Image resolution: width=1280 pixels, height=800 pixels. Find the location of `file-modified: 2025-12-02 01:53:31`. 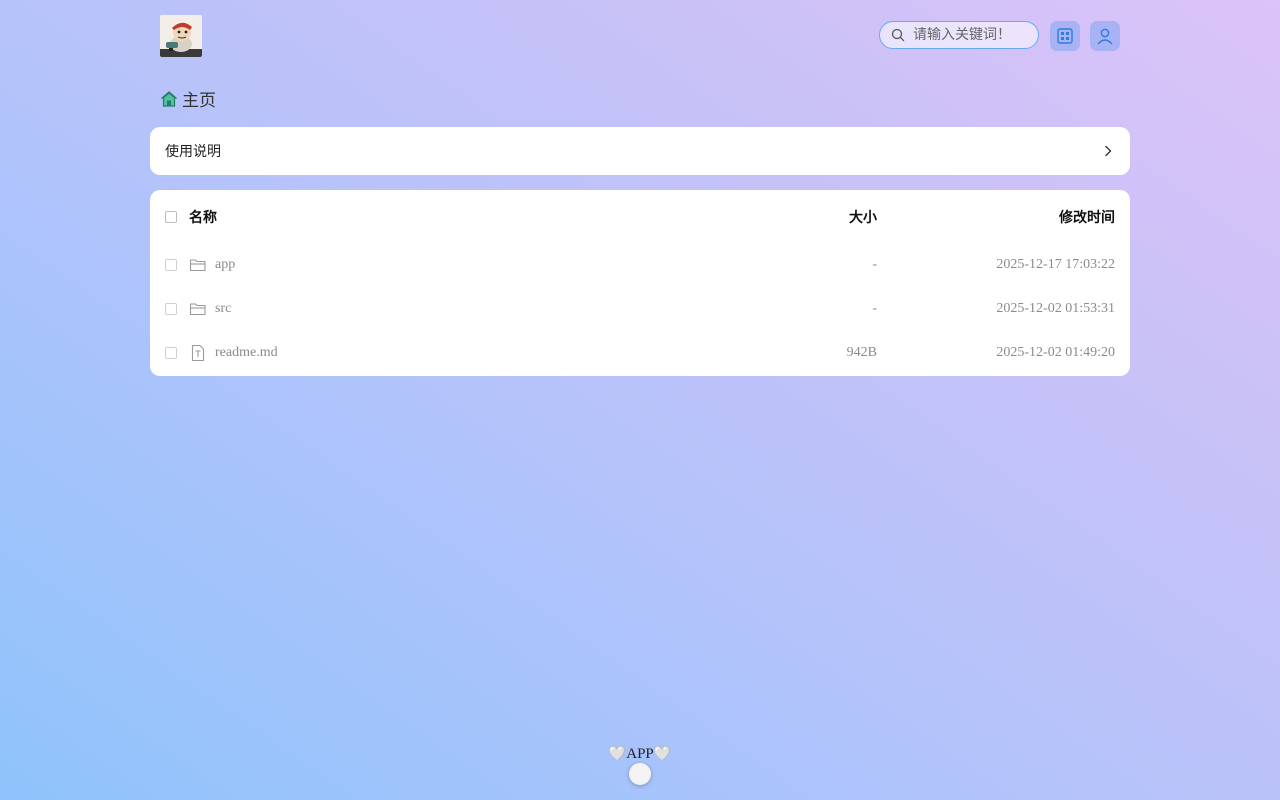

file-modified: 2025-12-02 01:53:31 is located at coordinates (1055, 308).